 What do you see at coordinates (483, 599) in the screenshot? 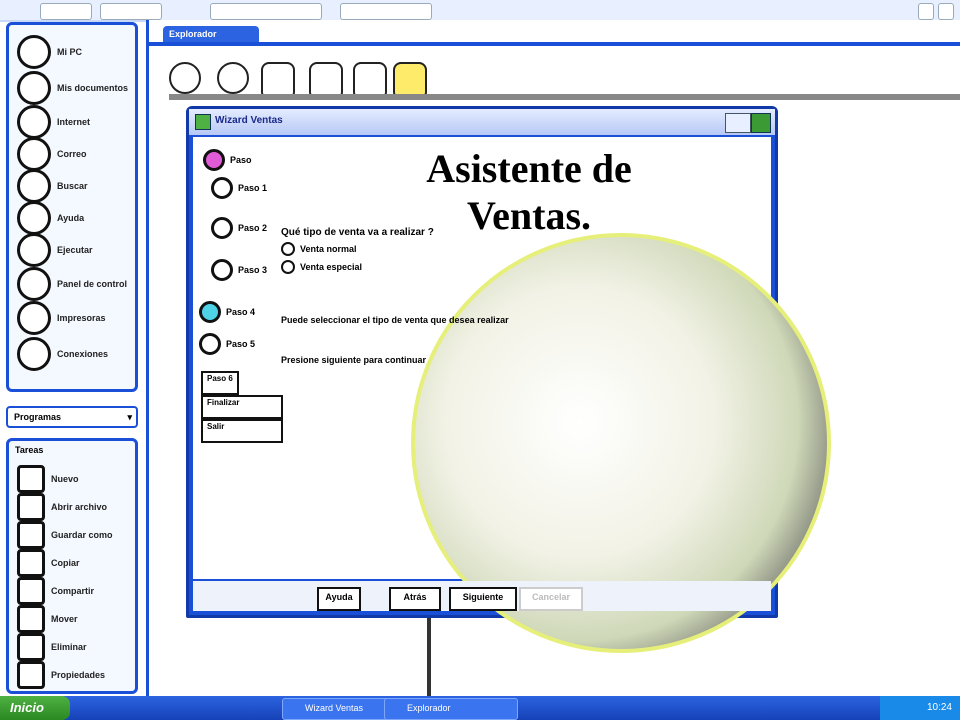
I see `next-button: Siguiente` at bounding box center [483, 599].